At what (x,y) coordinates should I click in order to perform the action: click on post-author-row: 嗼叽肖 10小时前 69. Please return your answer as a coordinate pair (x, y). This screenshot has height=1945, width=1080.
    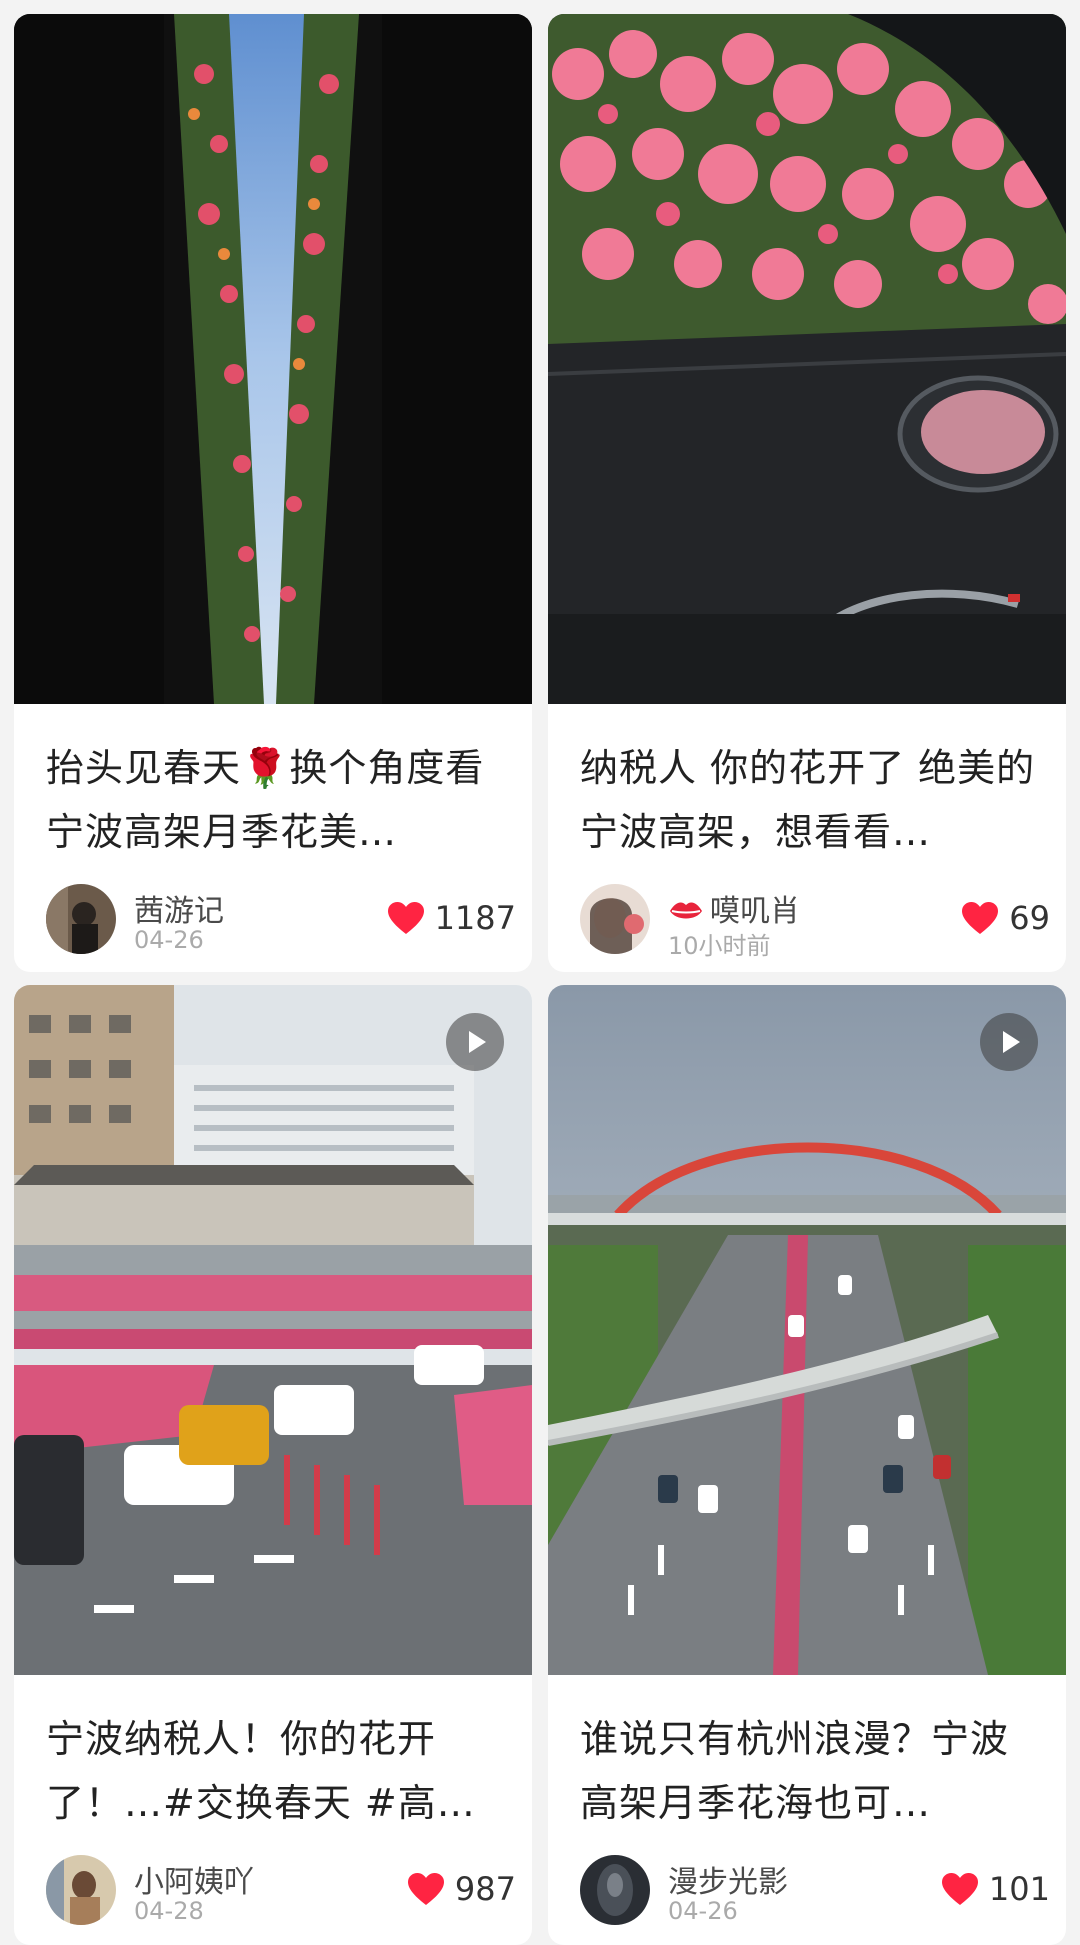
    Looking at the image, I should click on (815, 922).